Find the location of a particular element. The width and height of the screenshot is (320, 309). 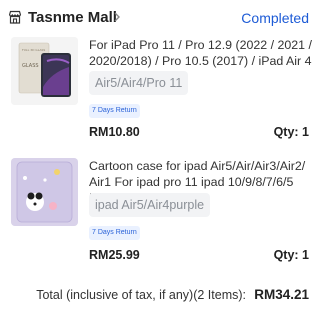

total-amount: RM34.21 is located at coordinates (281, 294).